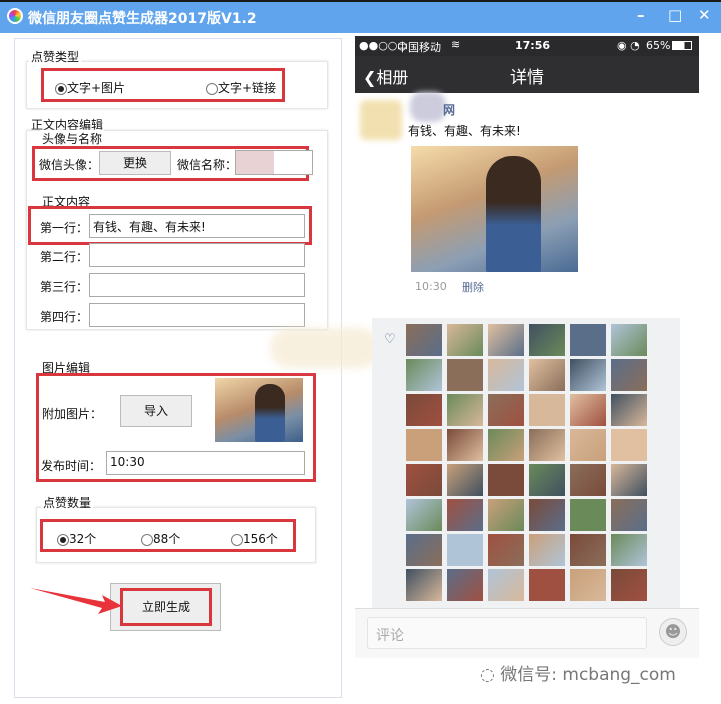 This screenshot has height=704, width=721. What do you see at coordinates (72, 414) in the screenshot?
I see `attach-label: 附加图片：` at bounding box center [72, 414].